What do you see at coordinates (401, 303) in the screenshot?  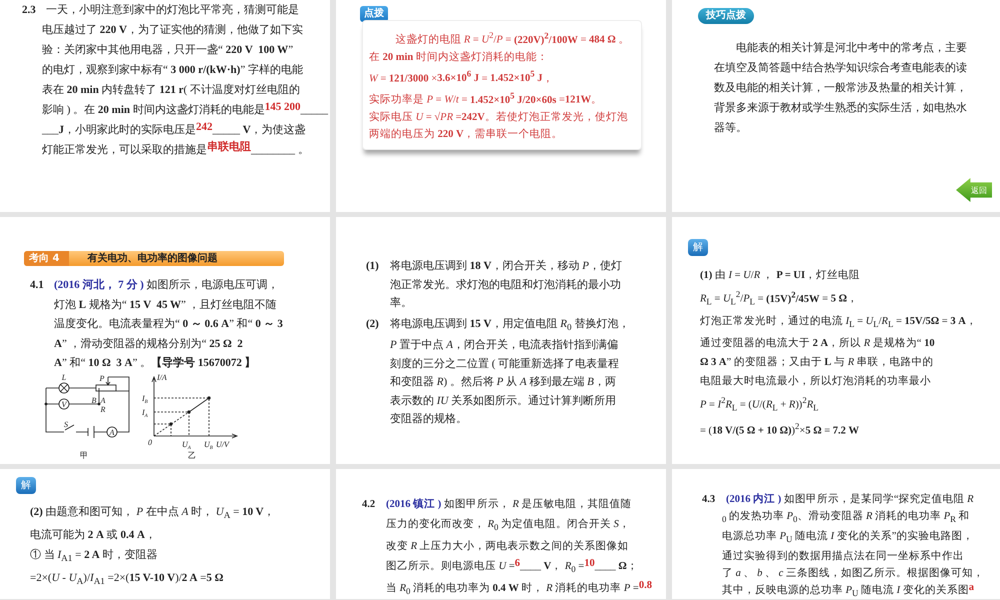 I see `question-text: 率。` at bounding box center [401, 303].